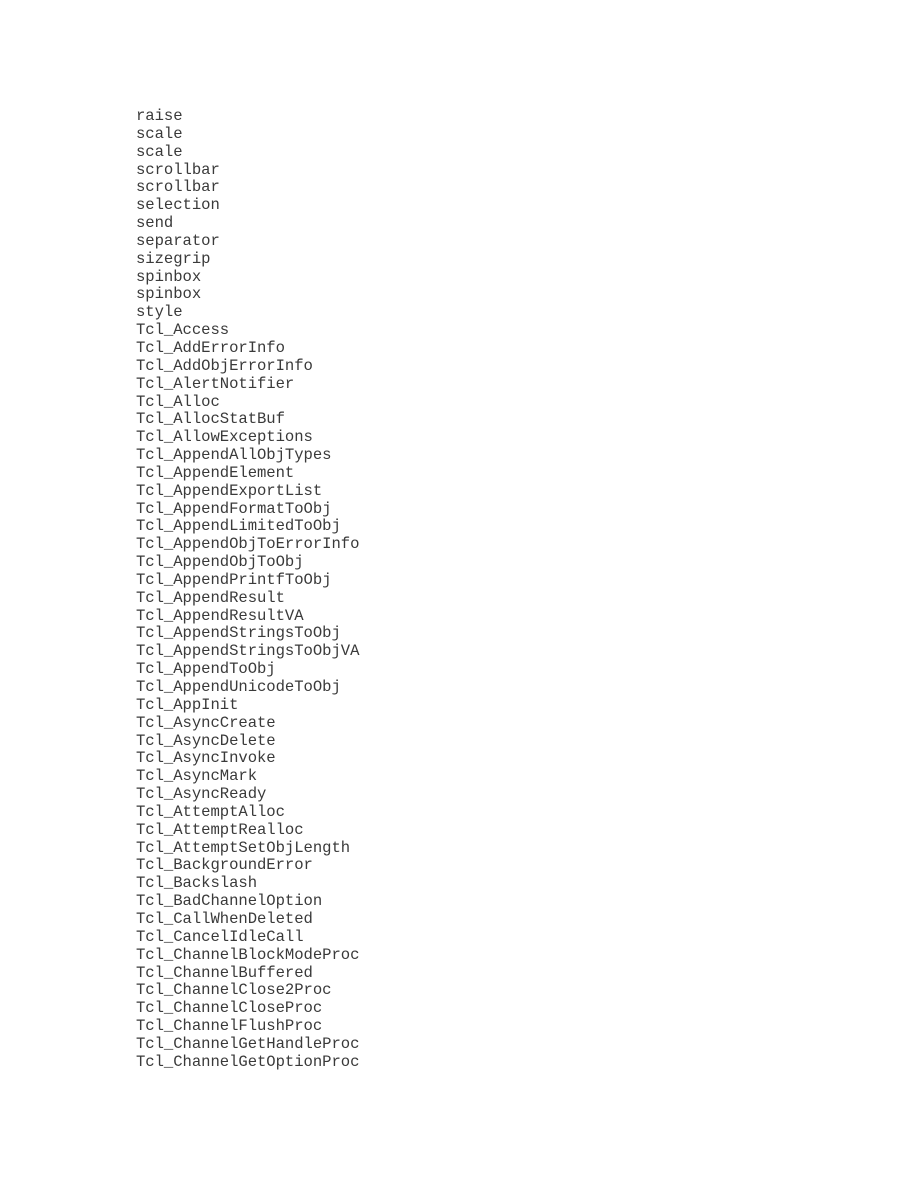 This screenshot has width=920, height=1191. What do you see at coordinates (248, 544) in the screenshot?
I see `index-entry: Tcl_AppendObjToErrorInfo` at bounding box center [248, 544].